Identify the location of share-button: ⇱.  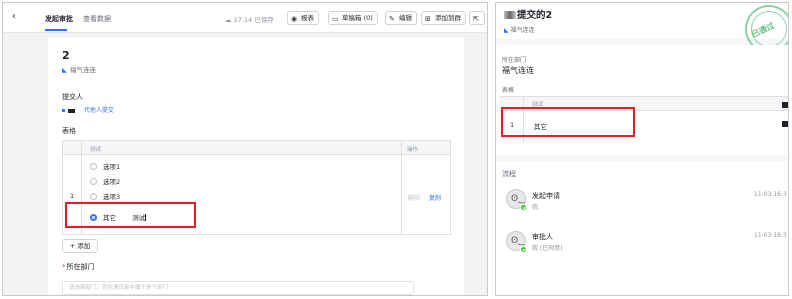
(477, 18).